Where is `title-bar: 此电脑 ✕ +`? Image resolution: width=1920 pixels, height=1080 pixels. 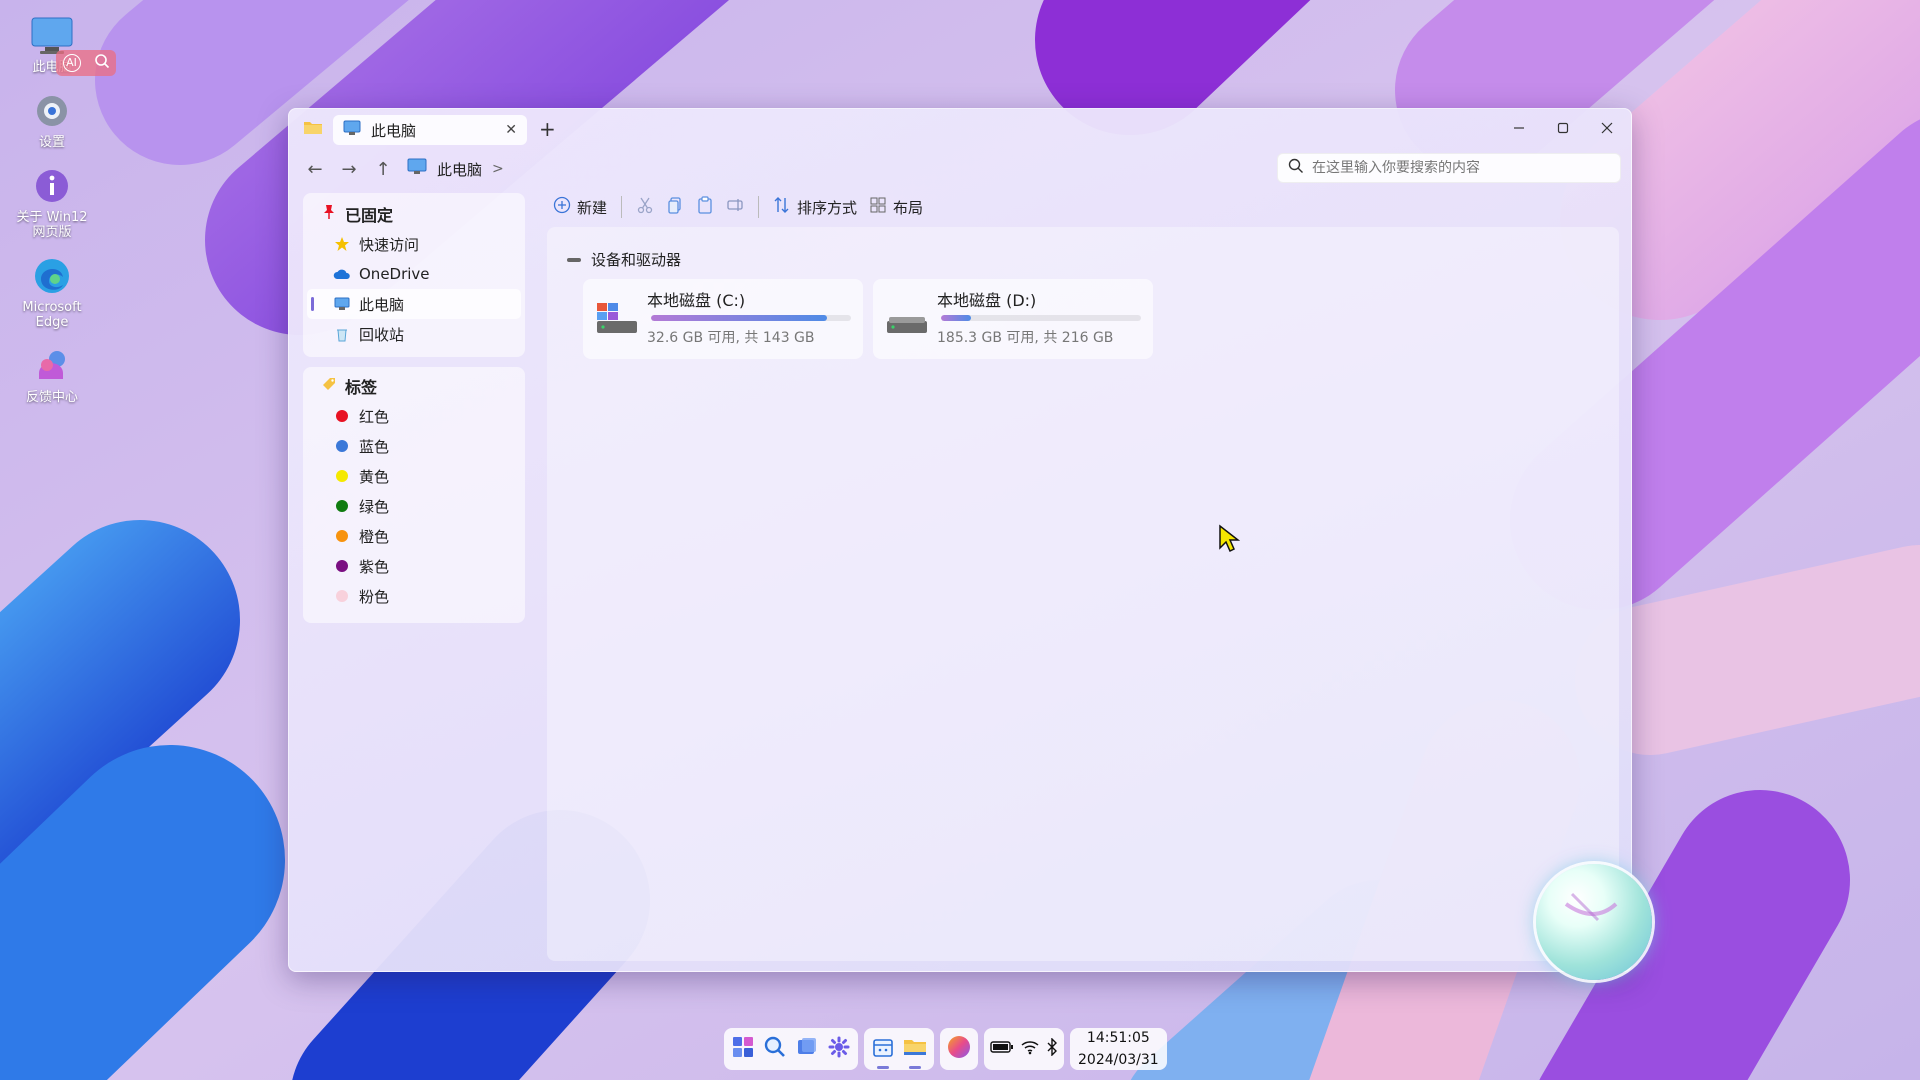 title-bar: 此电脑 ✕ + is located at coordinates (960, 129).